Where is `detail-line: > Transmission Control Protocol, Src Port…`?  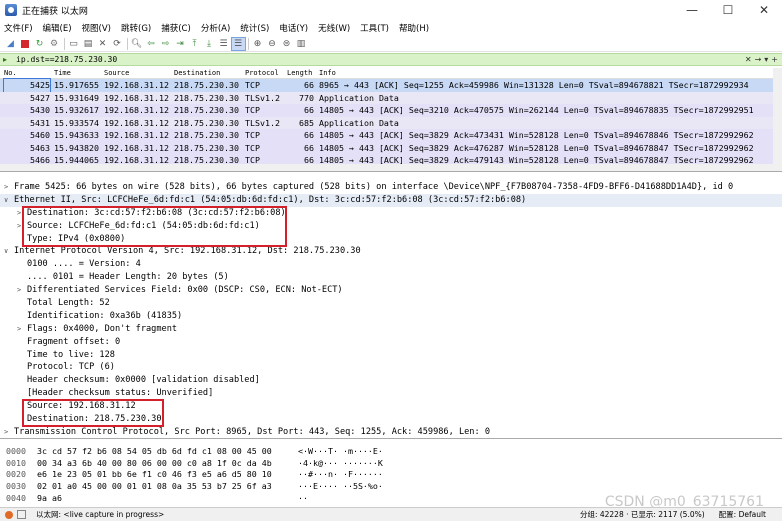
detail-line: > Transmission Control Protocol, Src Port… is located at coordinates (391, 432).